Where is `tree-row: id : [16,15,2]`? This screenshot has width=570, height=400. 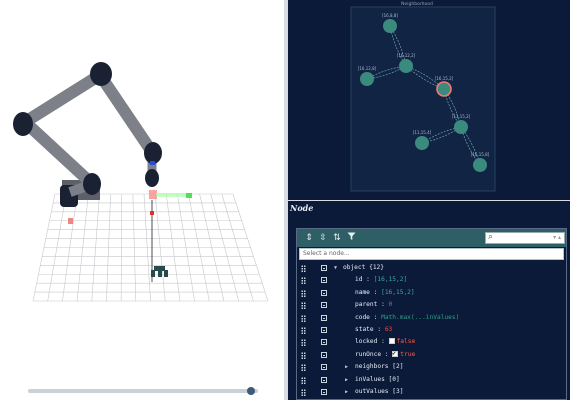
tree-row: id : [16,15,2] is located at coordinates (431, 280).